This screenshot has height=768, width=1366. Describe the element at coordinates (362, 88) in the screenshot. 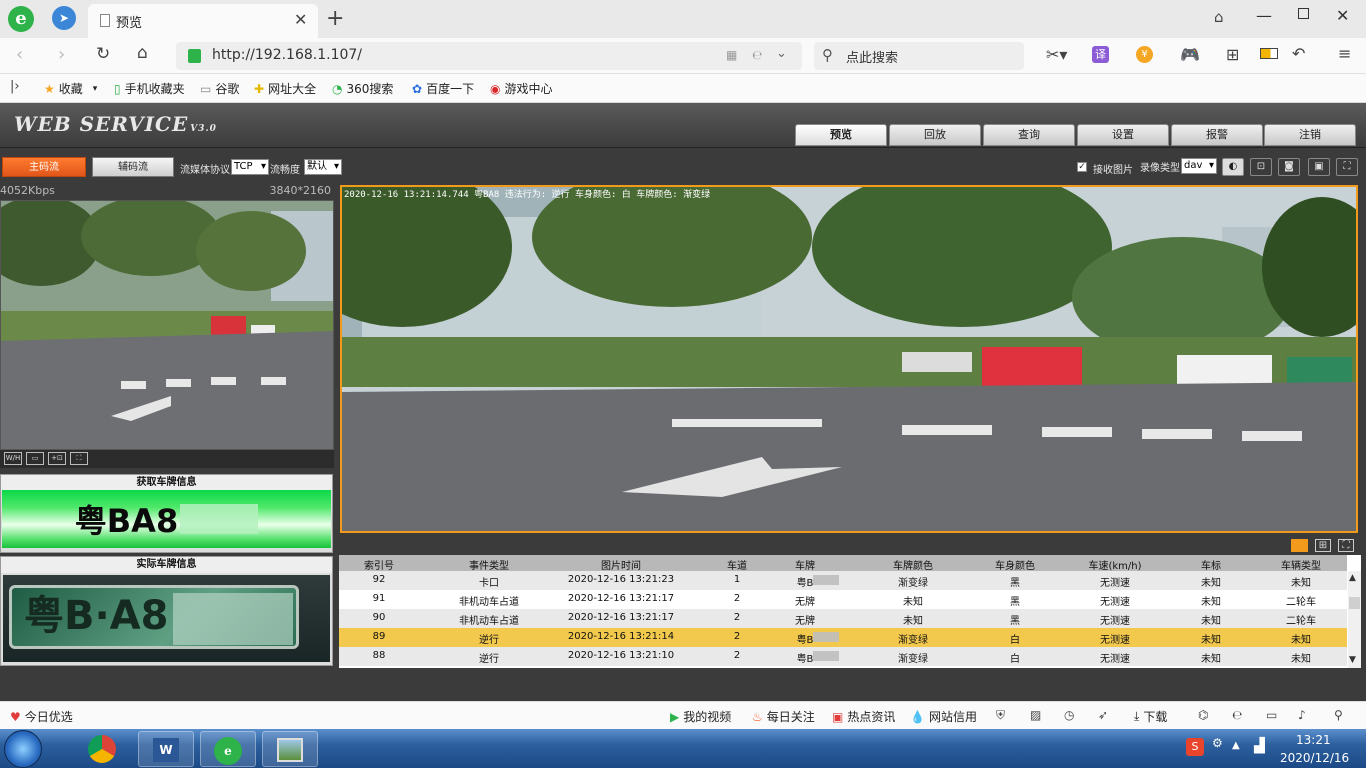

I see `fav-360: ◔ 360搜索` at that location.